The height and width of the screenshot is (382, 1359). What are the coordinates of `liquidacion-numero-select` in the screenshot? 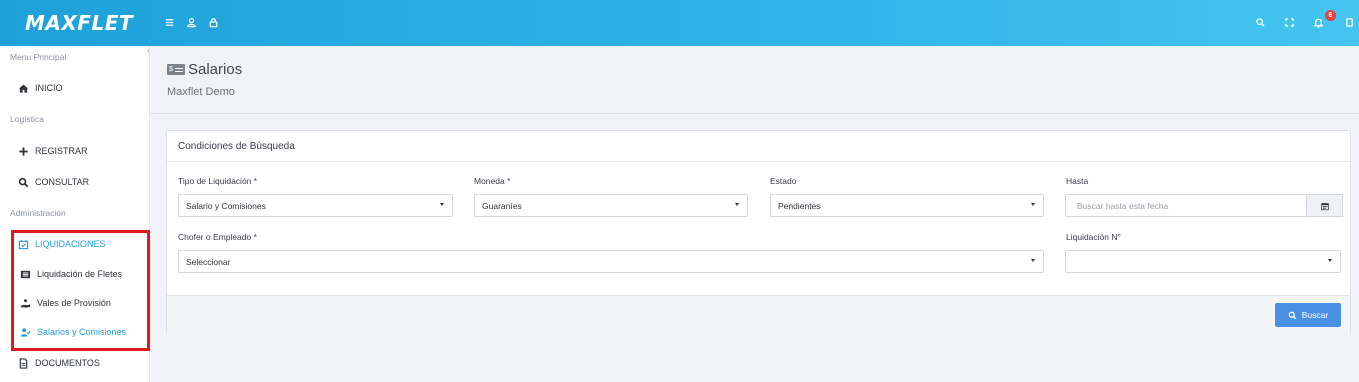 It's located at (1203, 261).